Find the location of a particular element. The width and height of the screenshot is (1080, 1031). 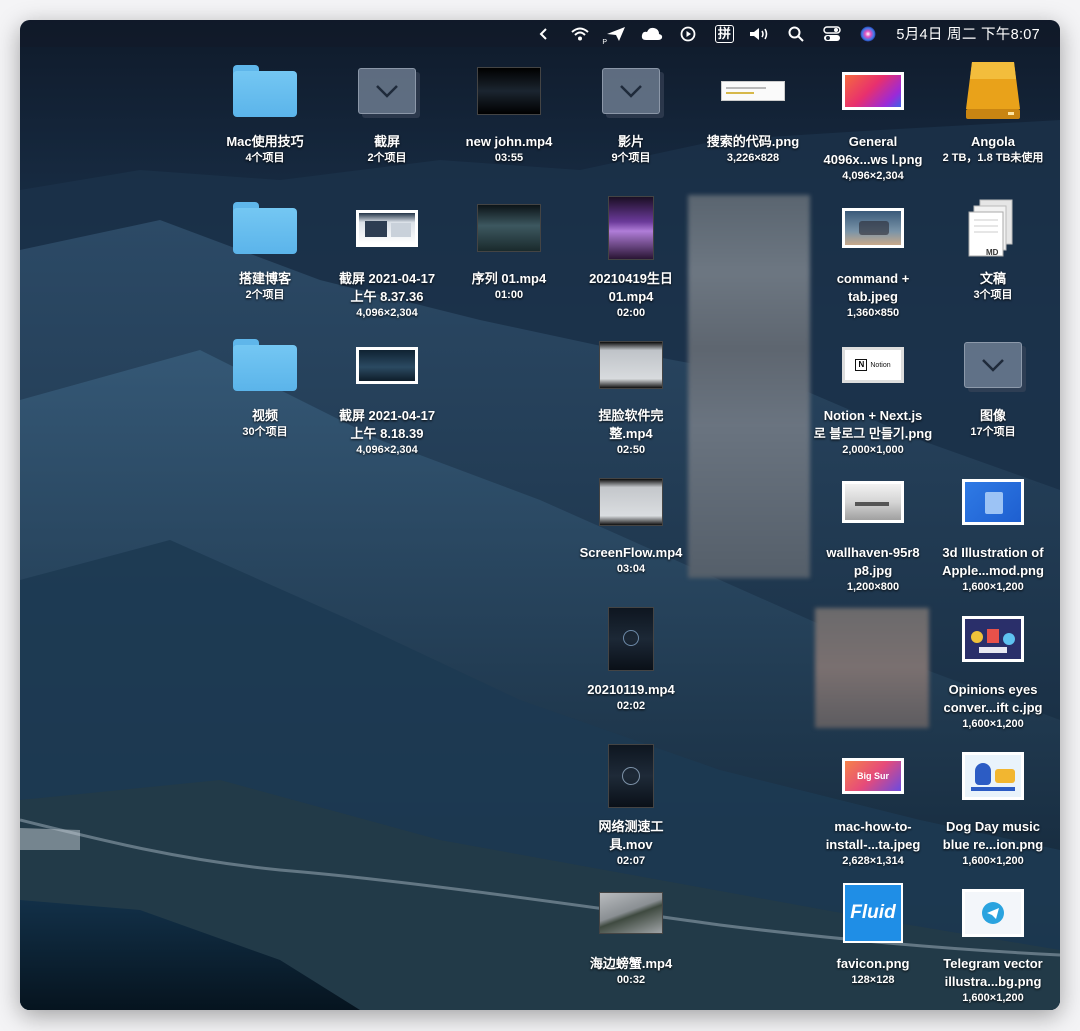

redacted-region is located at coordinates (749, 386).